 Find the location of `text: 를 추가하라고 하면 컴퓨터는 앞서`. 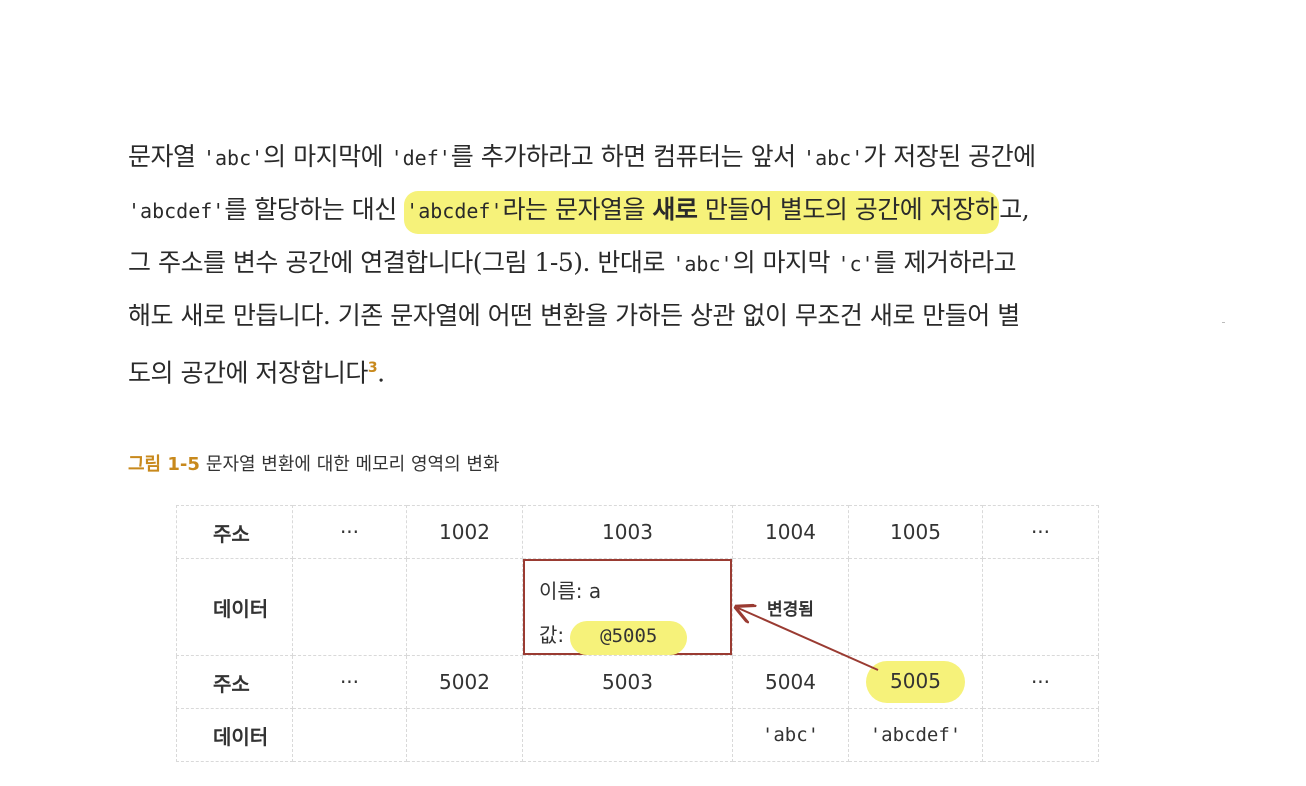

text: 를 추가하라고 하면 컴퓨터는 앞서 is located at coordinates (627, 156).